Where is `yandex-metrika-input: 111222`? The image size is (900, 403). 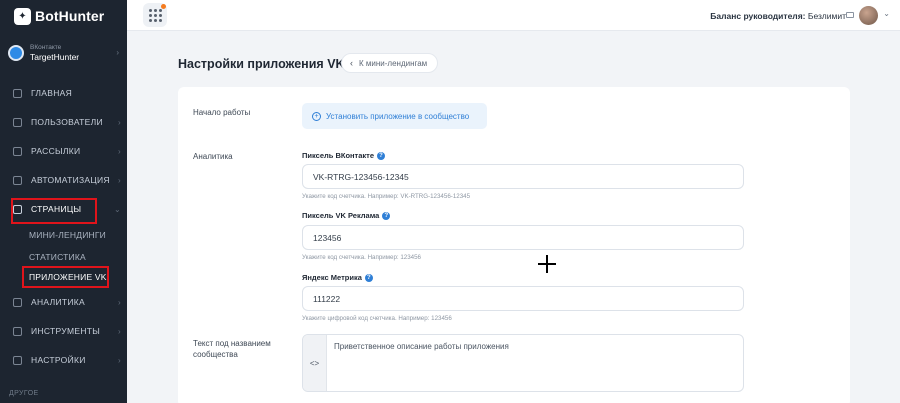 yandex-metrika-input: 111222 is located at coordinates (523, 298).